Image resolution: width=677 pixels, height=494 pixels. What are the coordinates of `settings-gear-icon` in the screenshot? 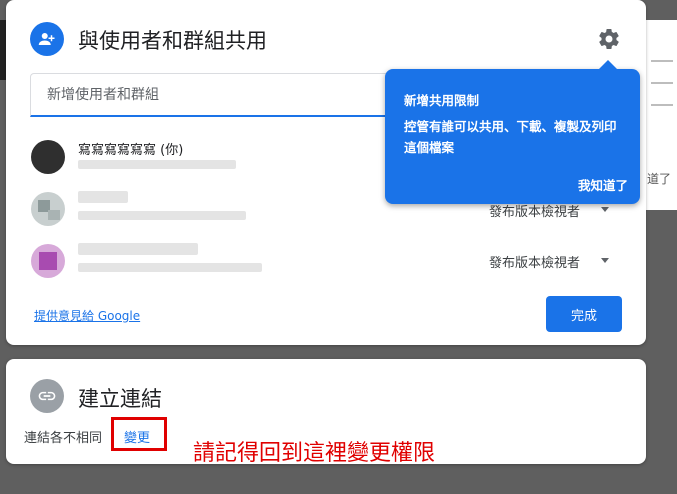 It's located at (609, 39).